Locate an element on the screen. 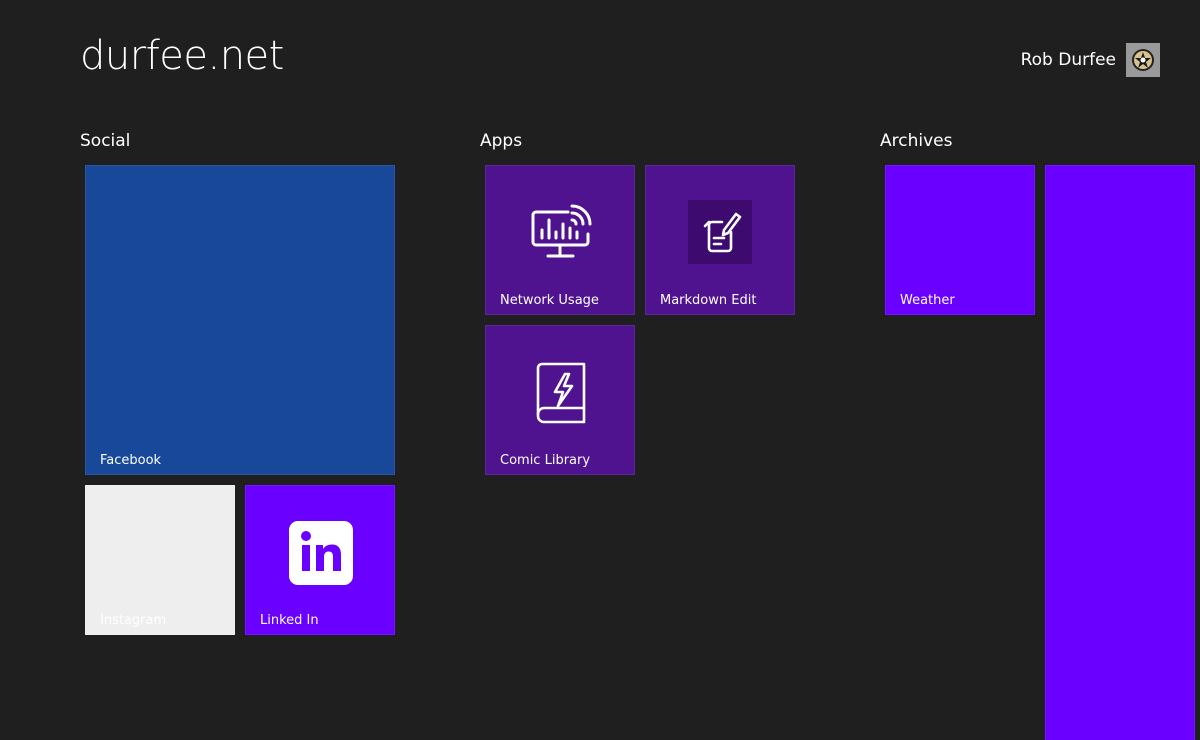 The height and width of the screenshot is (740, 1200). group-title-apps: Apps is located at coordinates (501, 141).